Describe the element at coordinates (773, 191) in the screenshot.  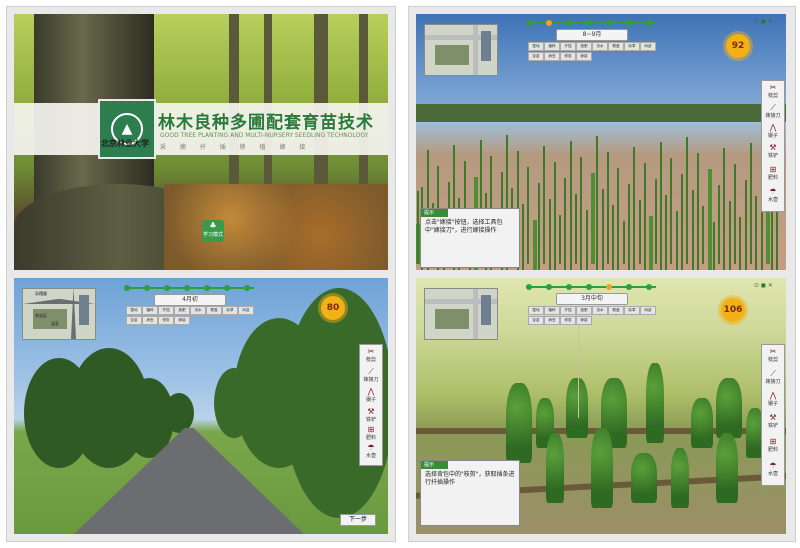
I see `watering-can-icon: ☂` at that location.